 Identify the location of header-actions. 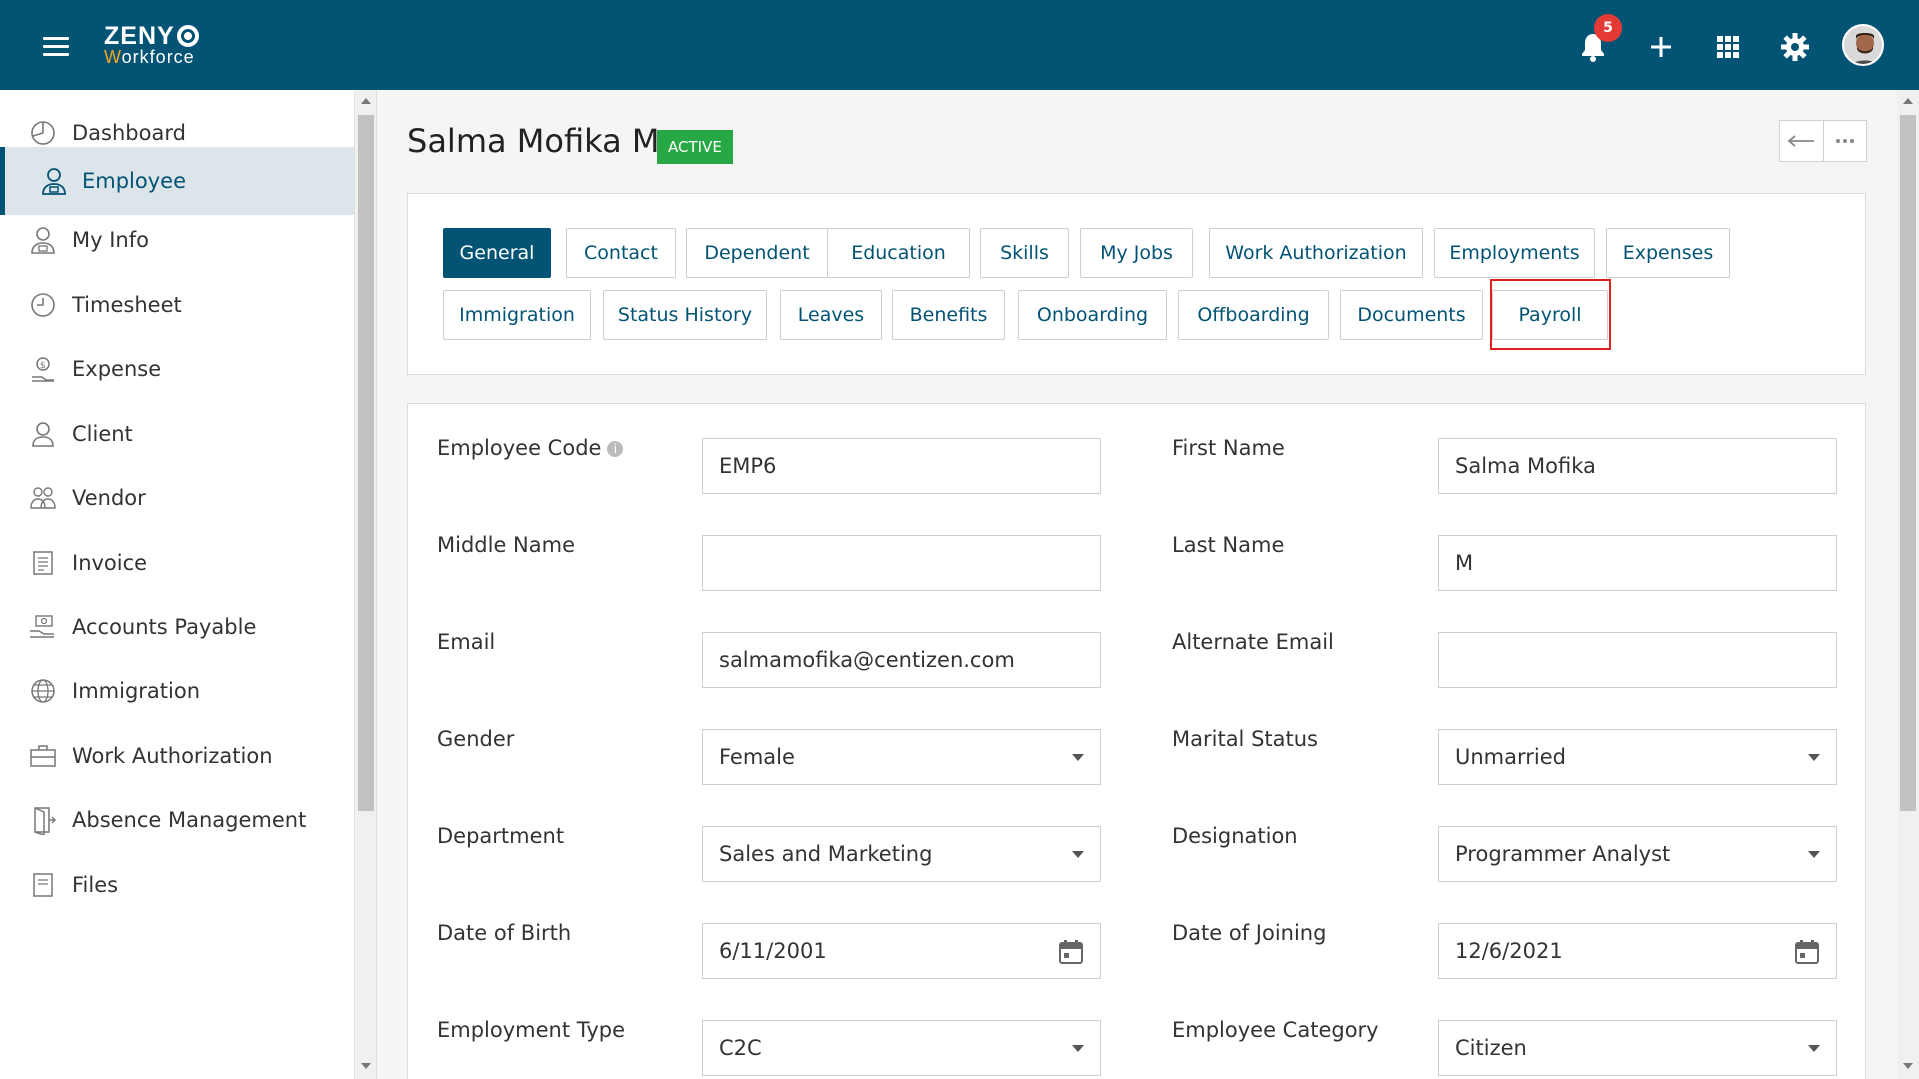
(1823, 141).